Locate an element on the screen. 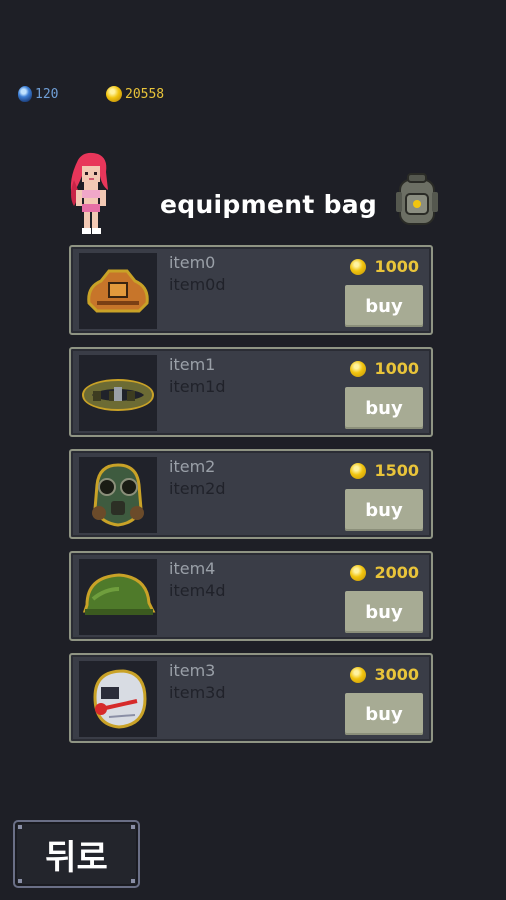 The width and height of the screenshot is (506, 900). belt-icon is located at coordinates (118, 393).